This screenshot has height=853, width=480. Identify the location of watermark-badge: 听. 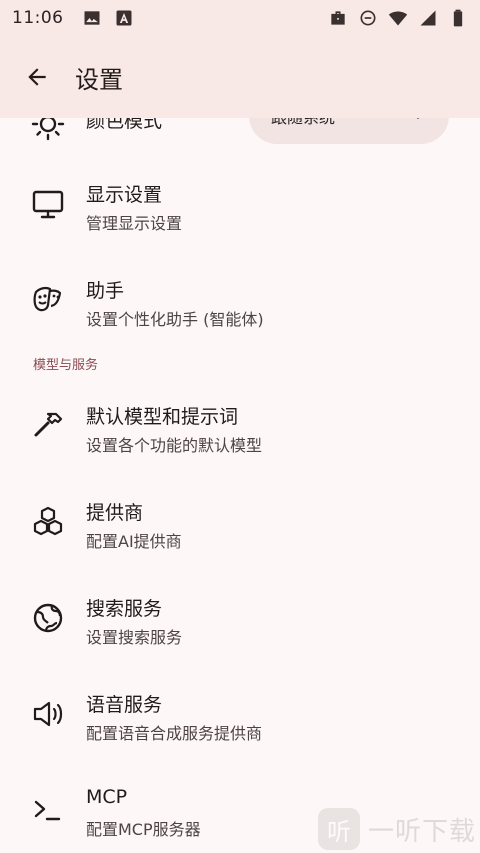
(339, 829).